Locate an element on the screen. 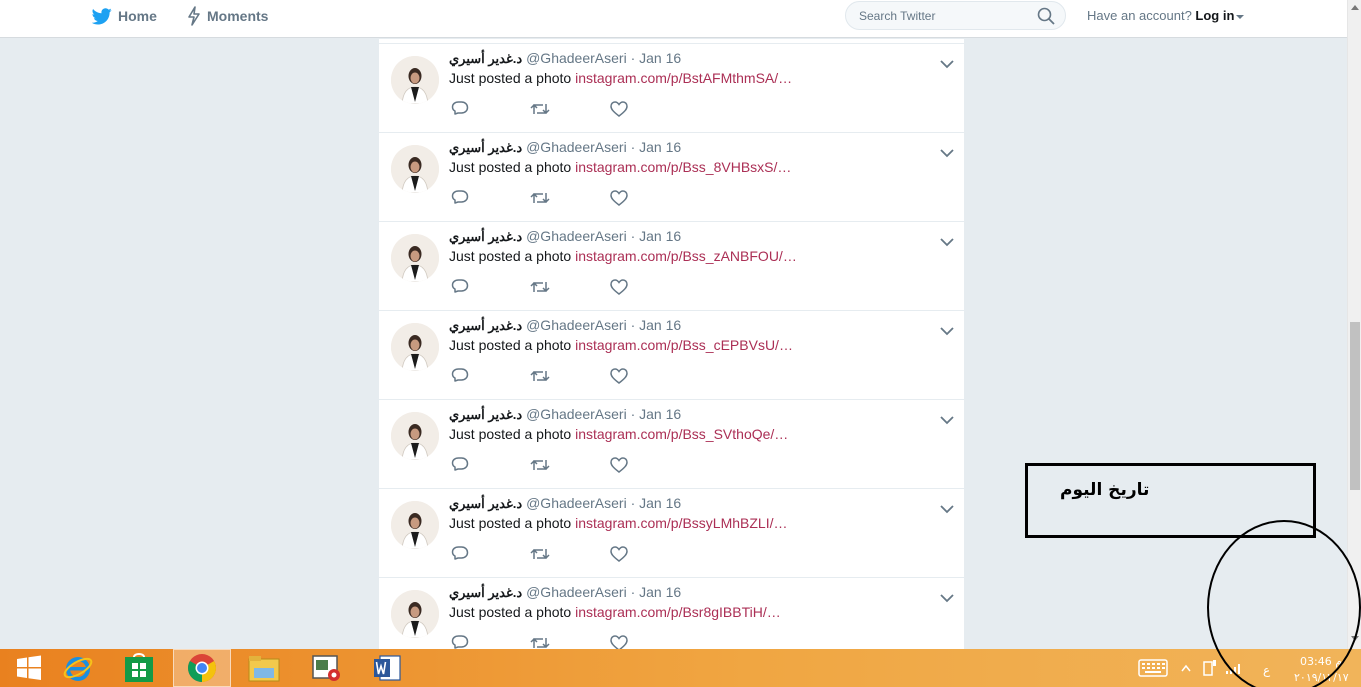  windows-store-icon is located at coordinates (139, 668).